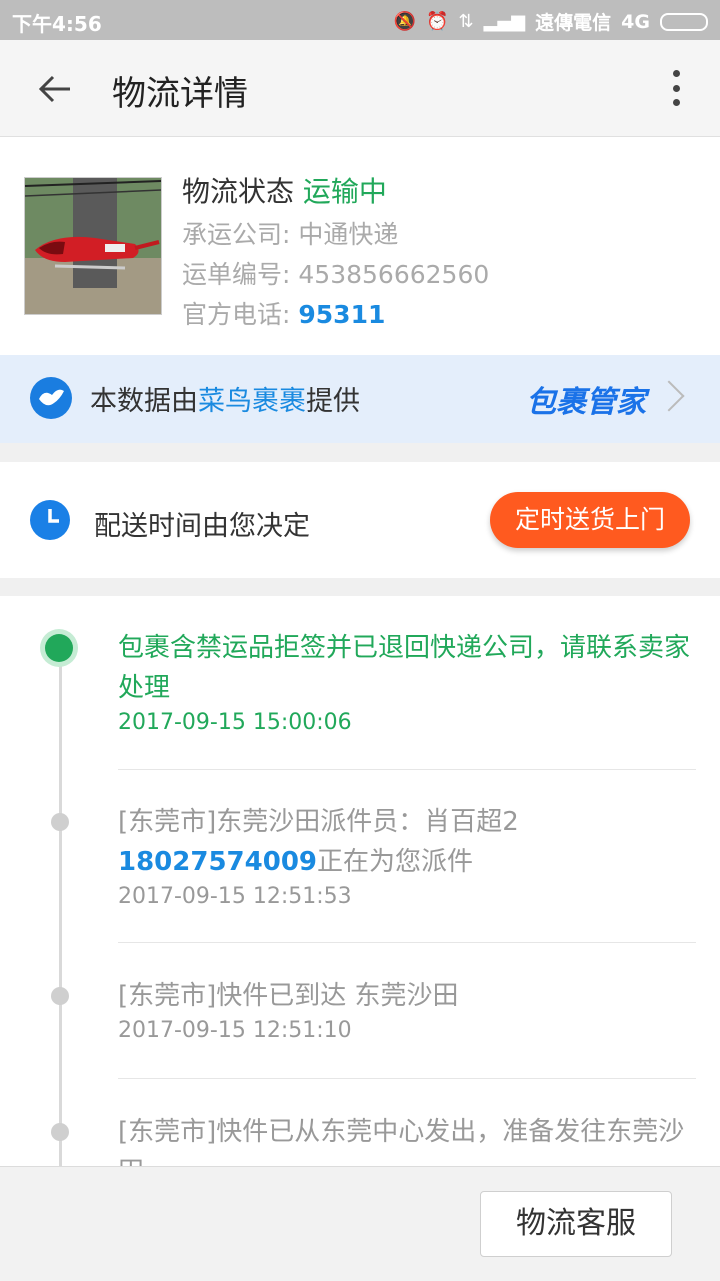 The image size is (720, 1281). Describe the element at coordinates (51, 398) in the screenshot. I see `cainiao-bird-icon` at that location.